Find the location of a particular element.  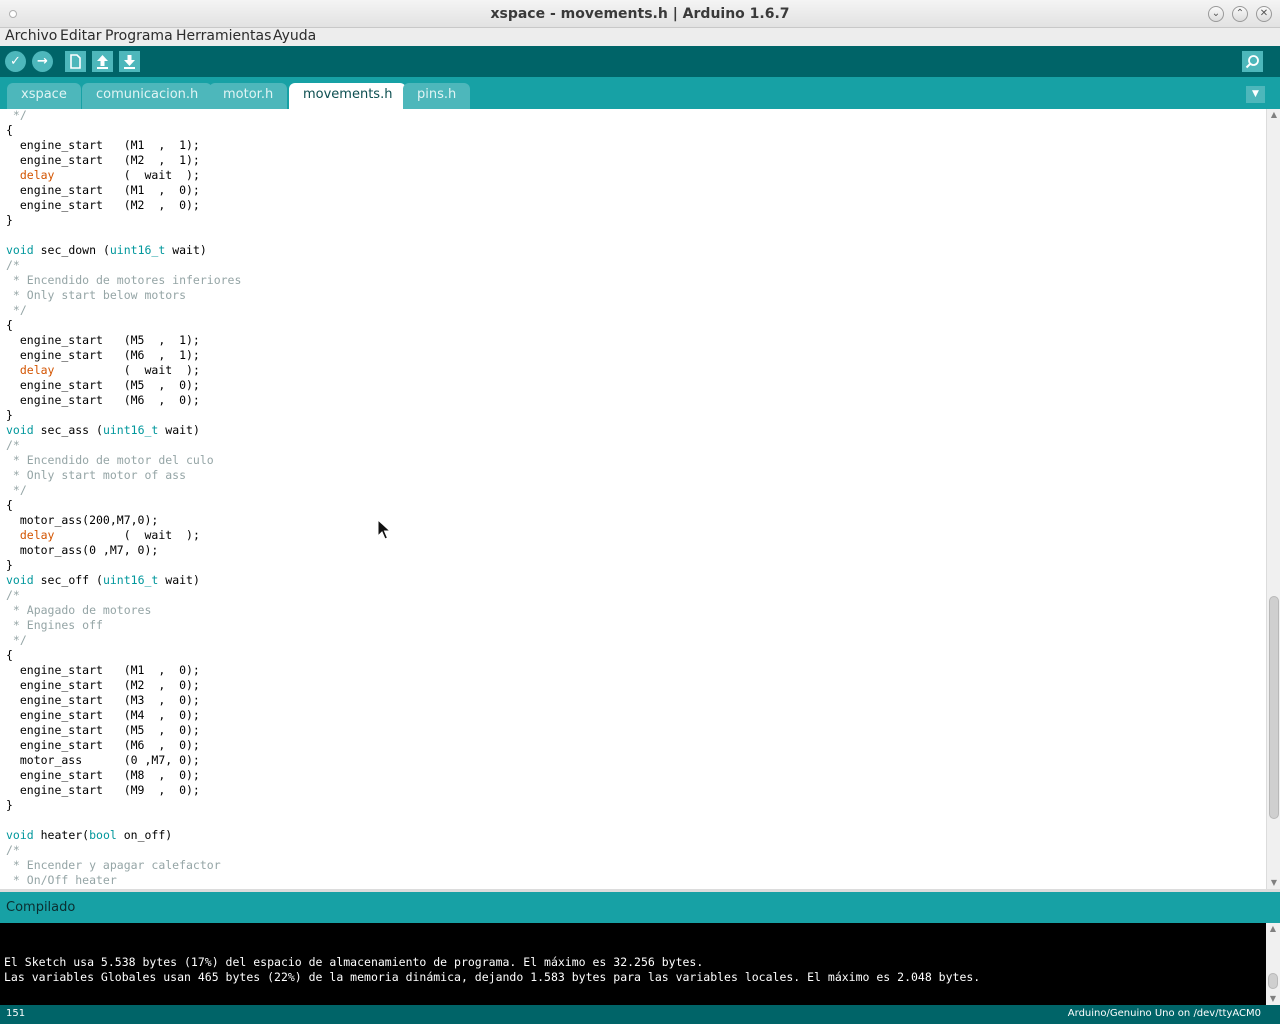

code-token: engine_start (M9 , 0); is located at coordinates (103, 790).